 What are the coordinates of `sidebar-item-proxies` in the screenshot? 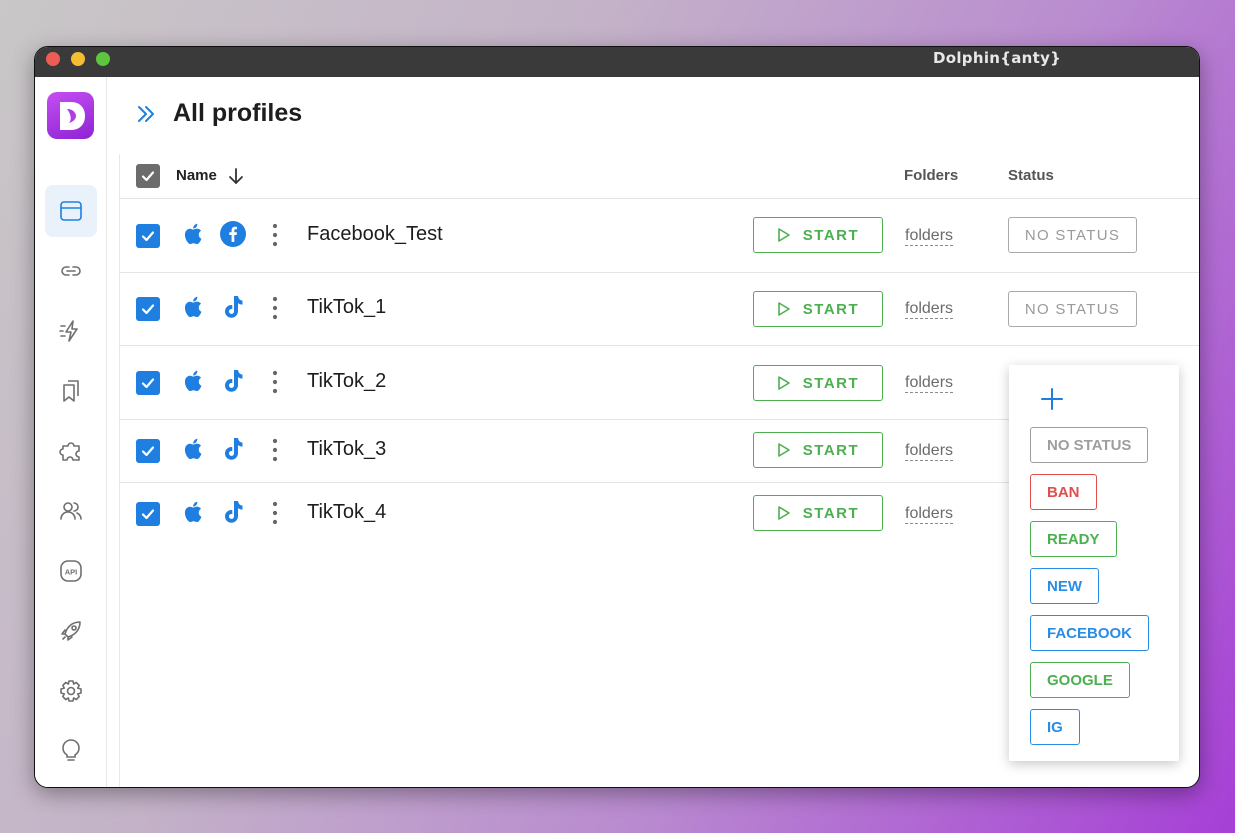 It's located at (71, 271).